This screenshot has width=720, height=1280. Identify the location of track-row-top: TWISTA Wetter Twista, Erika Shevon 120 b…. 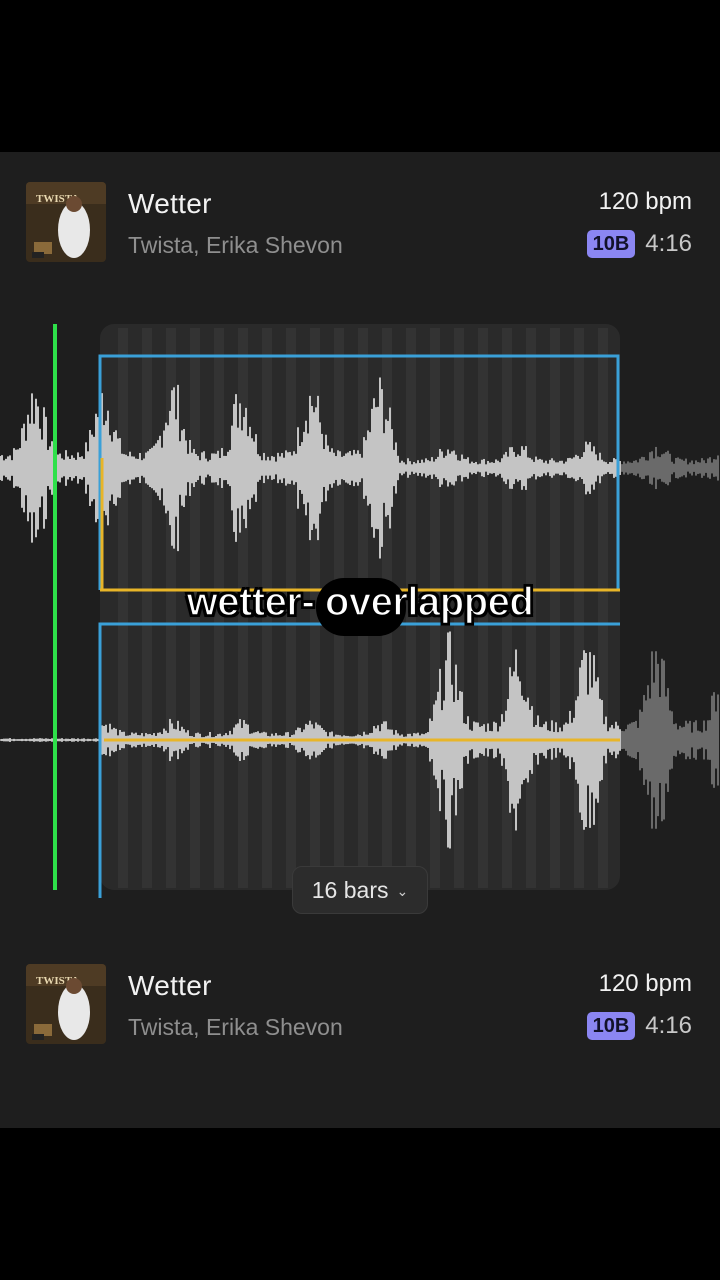
(360, 222).